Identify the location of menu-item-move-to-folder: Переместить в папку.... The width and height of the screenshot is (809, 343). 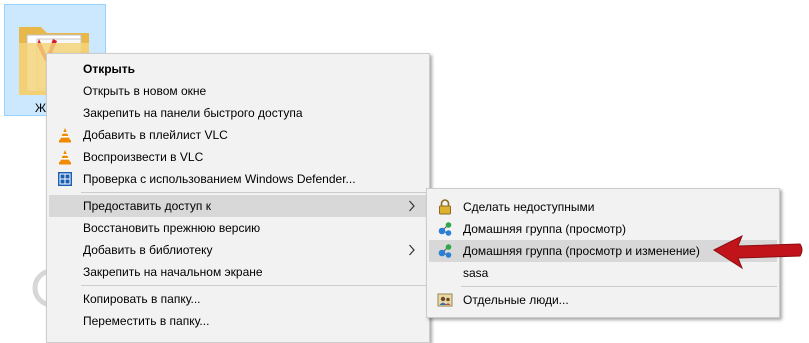
(238, 321).